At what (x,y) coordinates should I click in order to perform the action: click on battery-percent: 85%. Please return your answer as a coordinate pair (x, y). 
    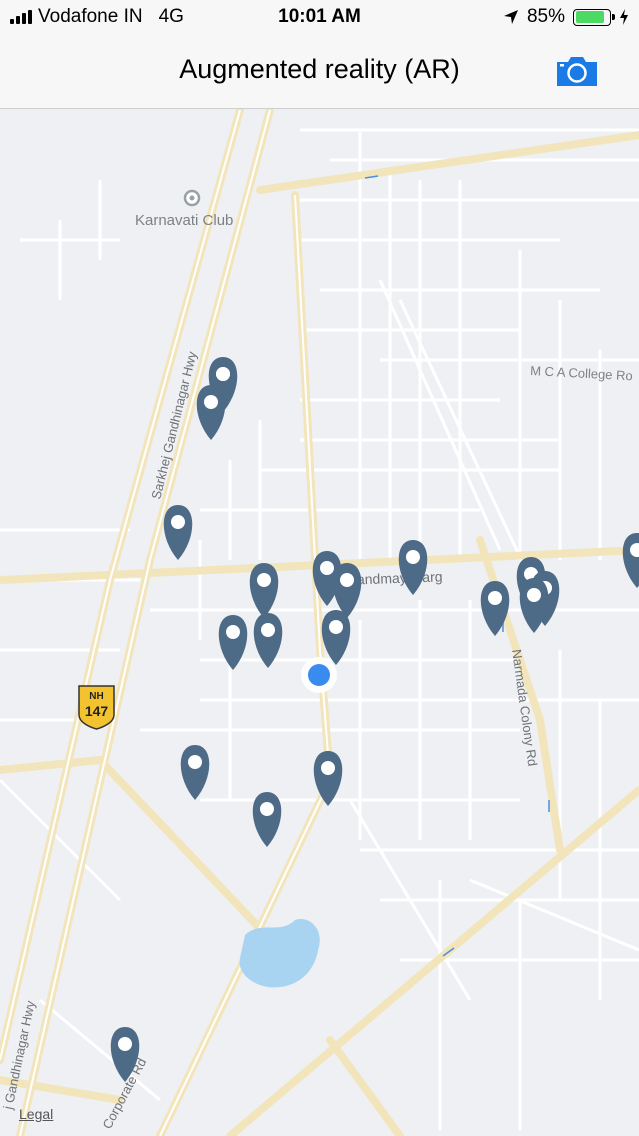
    Looking at the image, I should click on (545, 16).